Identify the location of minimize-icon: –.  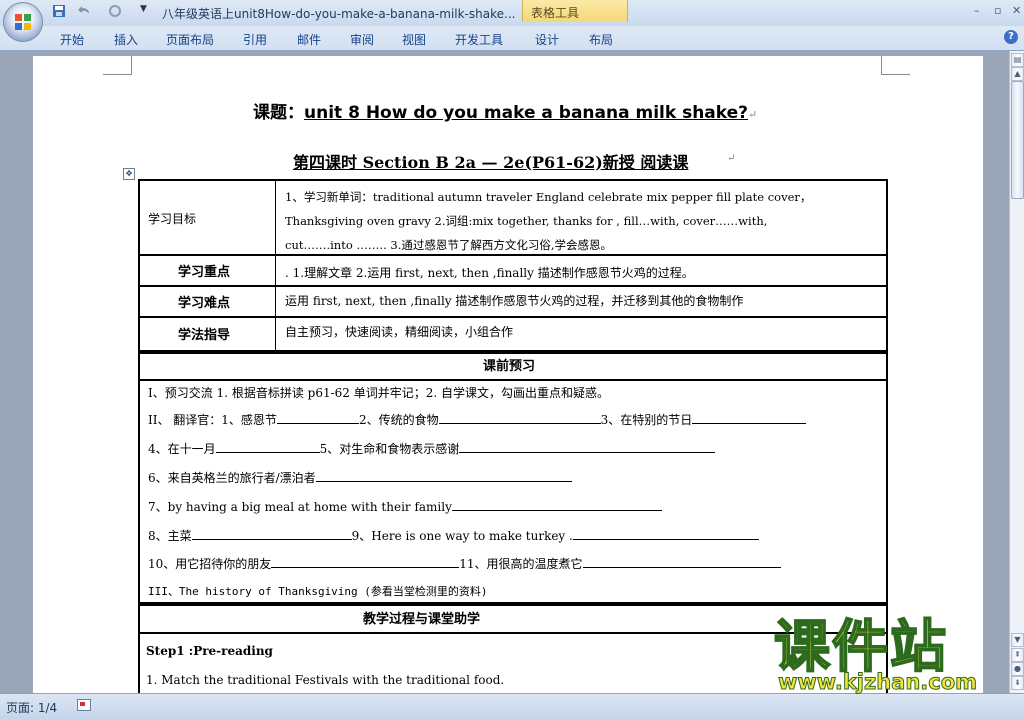
(977, 10).